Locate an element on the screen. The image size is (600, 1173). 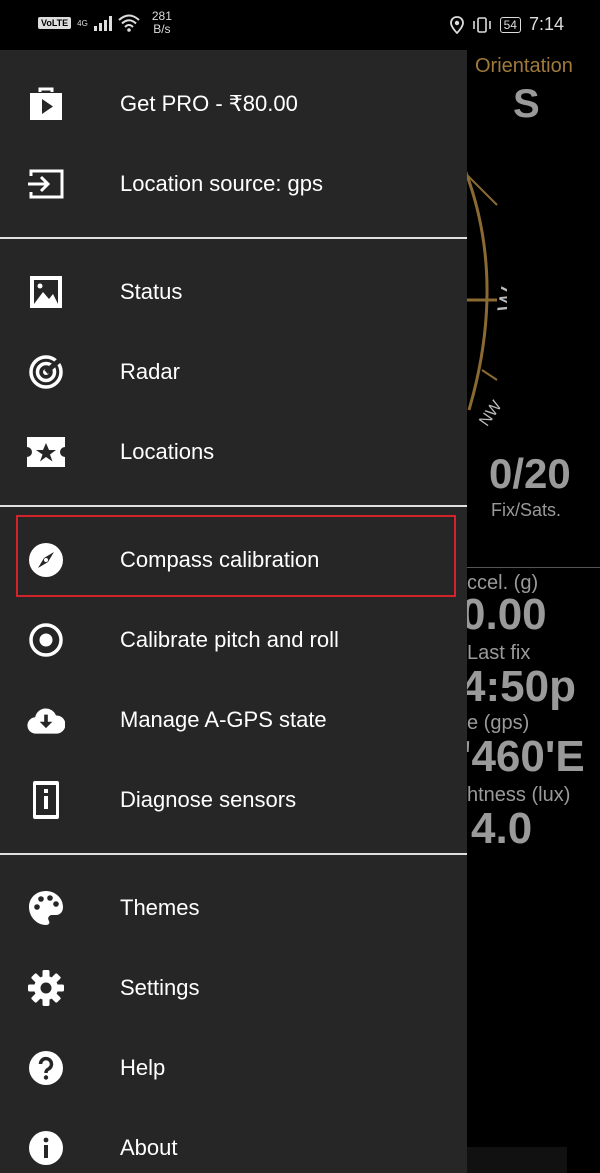
highlight-box is located at coordinates (236, 556).